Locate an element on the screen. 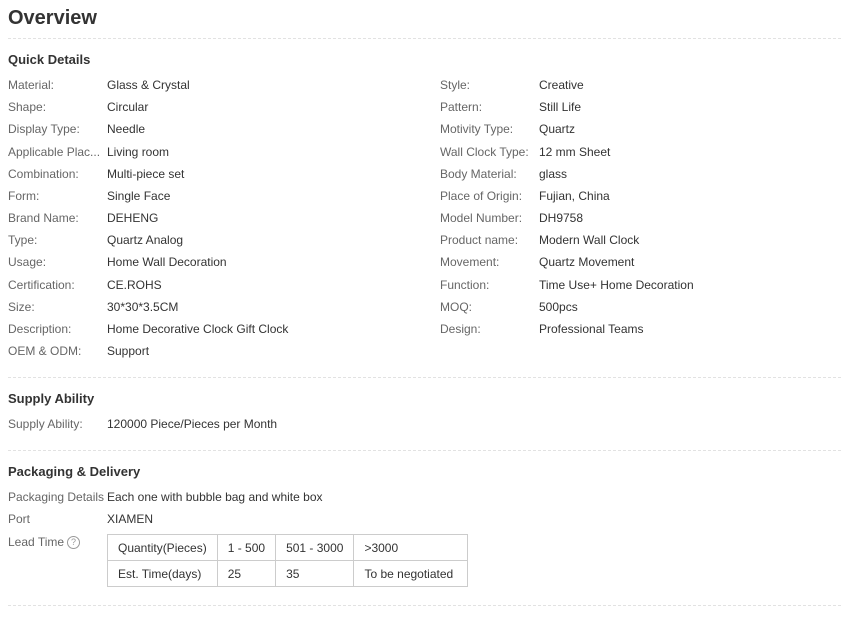  detail-label: Shape: is located at coordinates (27, 107).